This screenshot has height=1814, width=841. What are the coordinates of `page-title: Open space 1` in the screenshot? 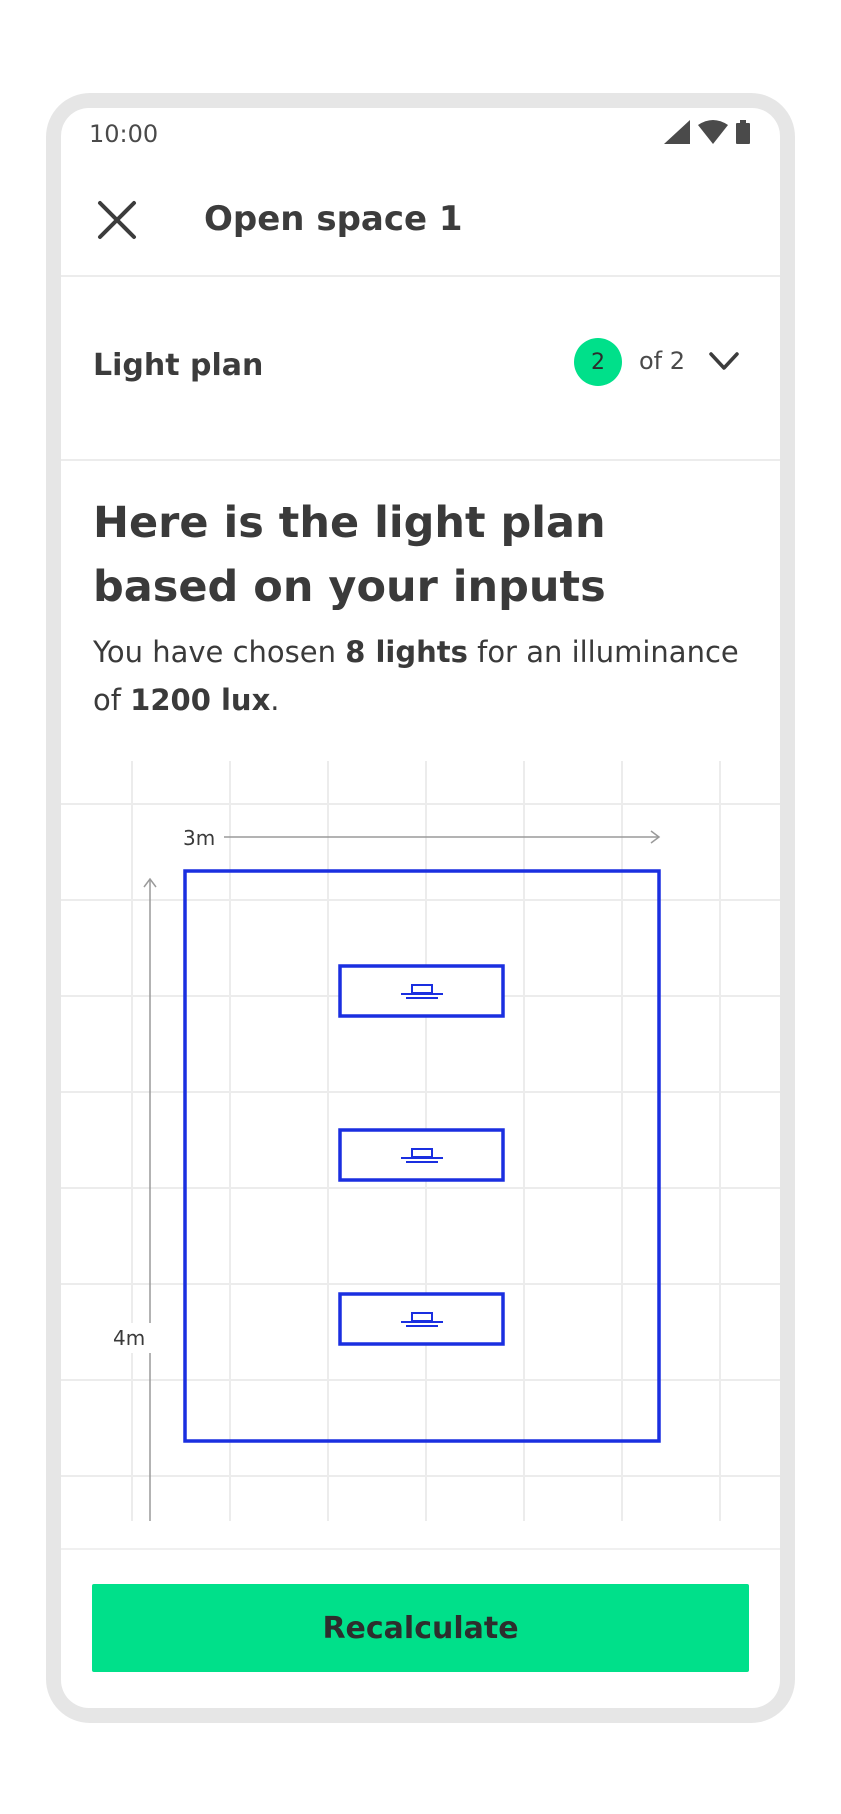 It's located at (333, 219).